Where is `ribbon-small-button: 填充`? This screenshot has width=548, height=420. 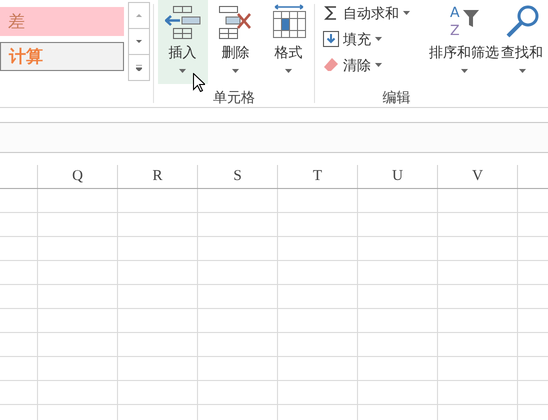 ribbon-small-button: 填充 is located at coordinates (375, 39).